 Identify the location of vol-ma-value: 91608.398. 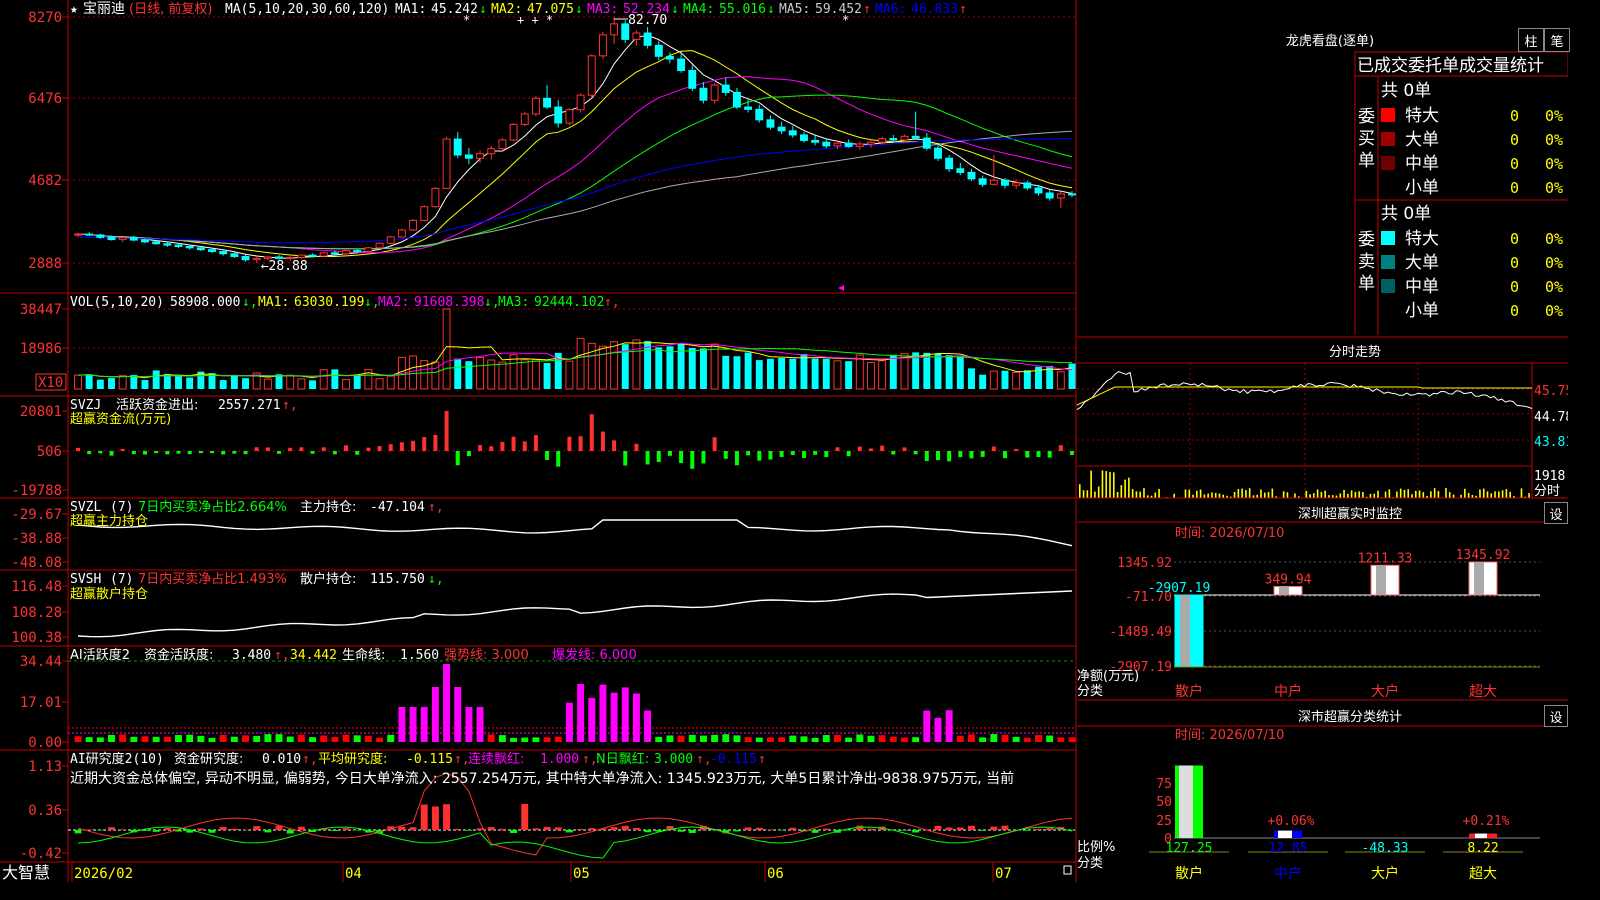
(449, 302).